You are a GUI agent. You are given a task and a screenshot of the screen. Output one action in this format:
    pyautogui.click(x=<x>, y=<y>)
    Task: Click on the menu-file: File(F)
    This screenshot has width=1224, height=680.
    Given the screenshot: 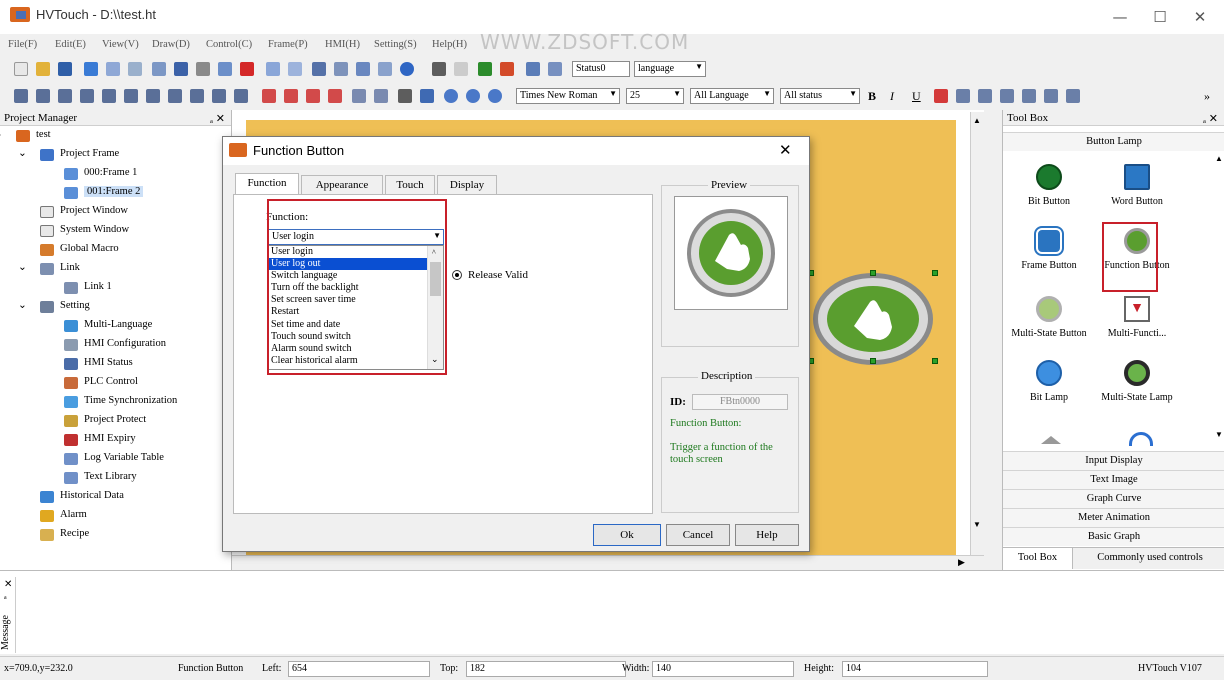 What is the action you would take?
    pyautogui.click(x=22, y=44)
    